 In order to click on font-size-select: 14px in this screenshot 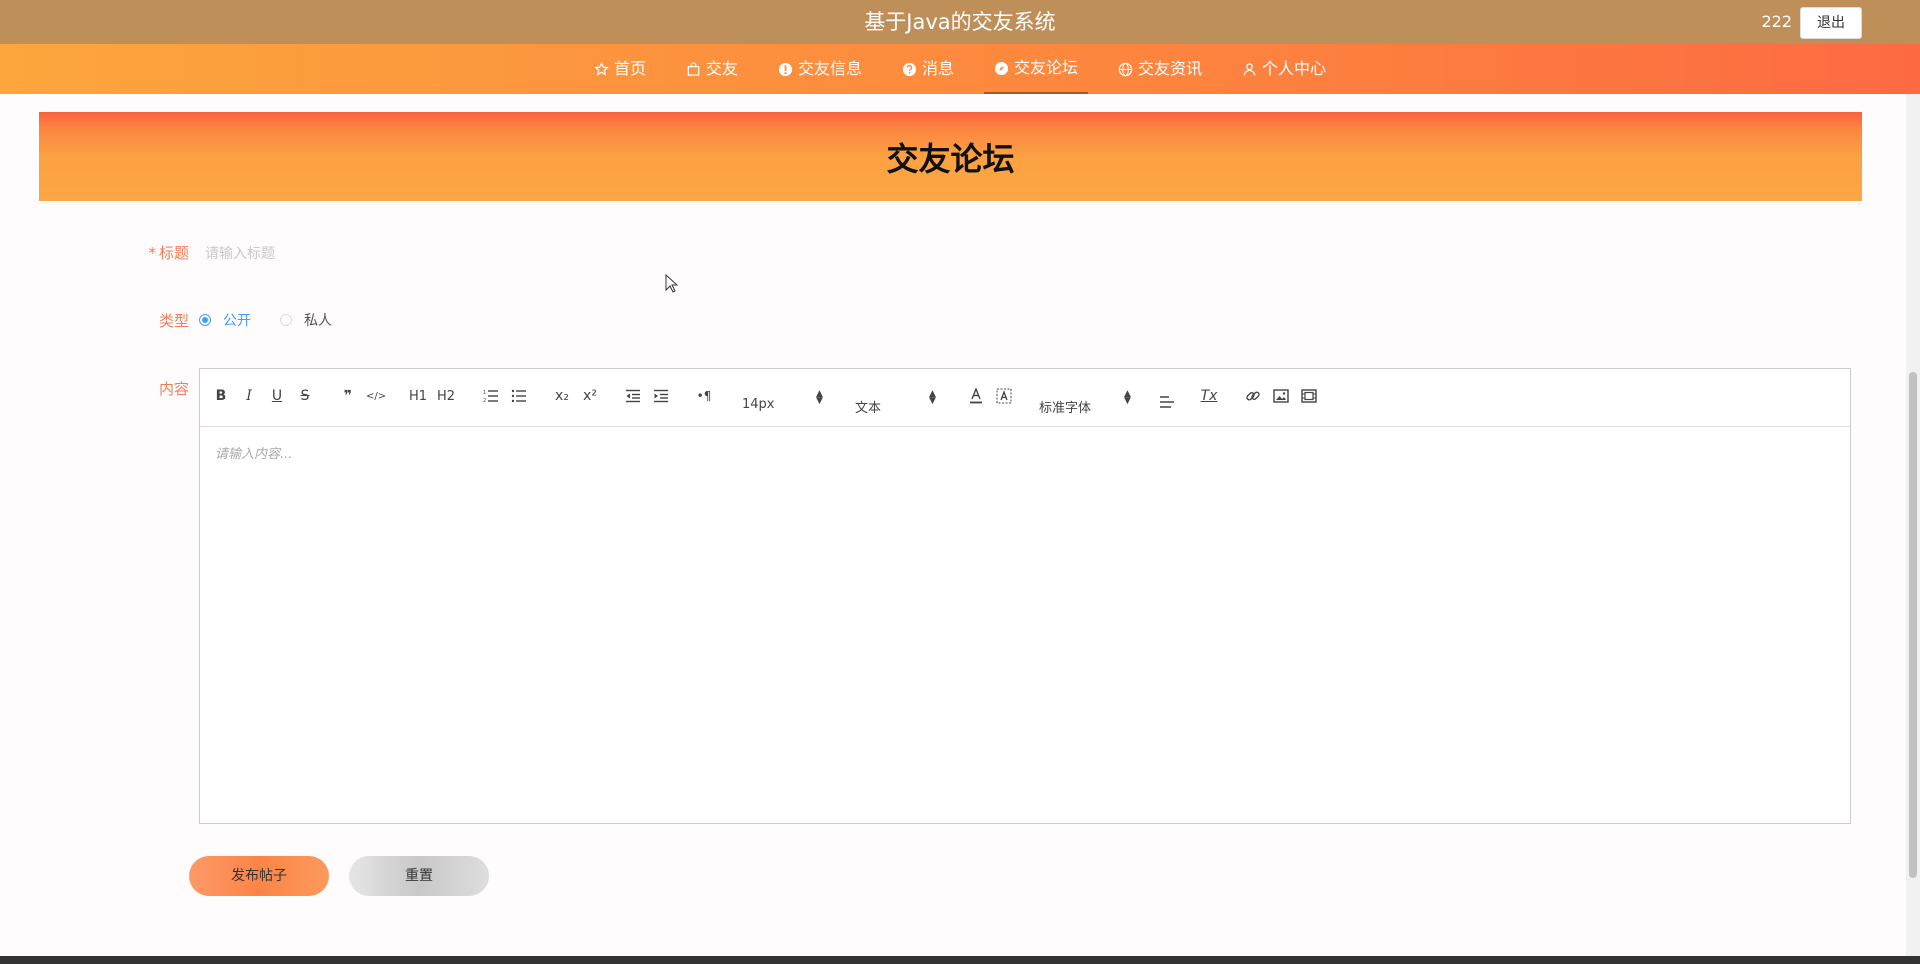, I will do `click(758, 404)`.